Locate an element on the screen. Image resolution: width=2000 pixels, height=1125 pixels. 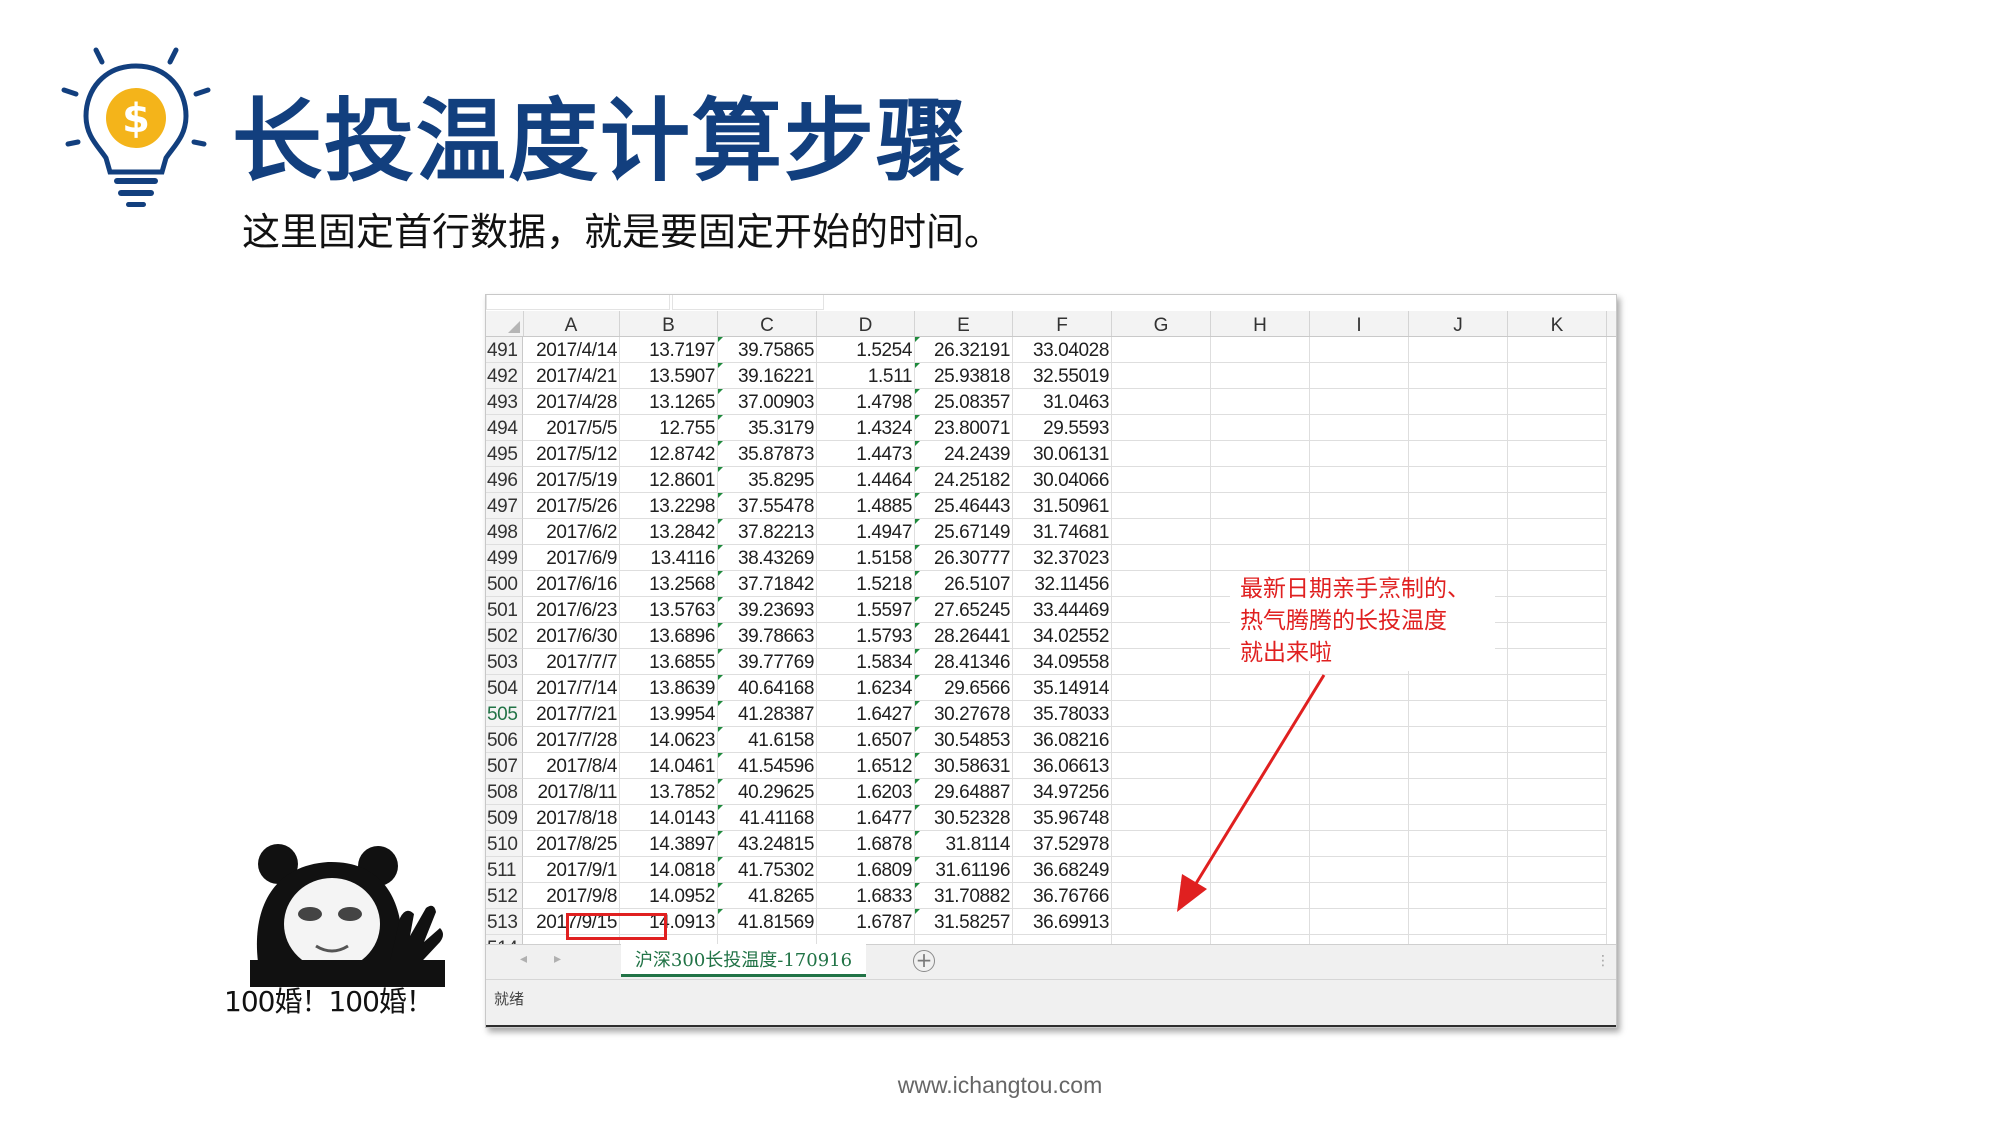
cell-c: 37.71842 is located at coordinates (767, 584).